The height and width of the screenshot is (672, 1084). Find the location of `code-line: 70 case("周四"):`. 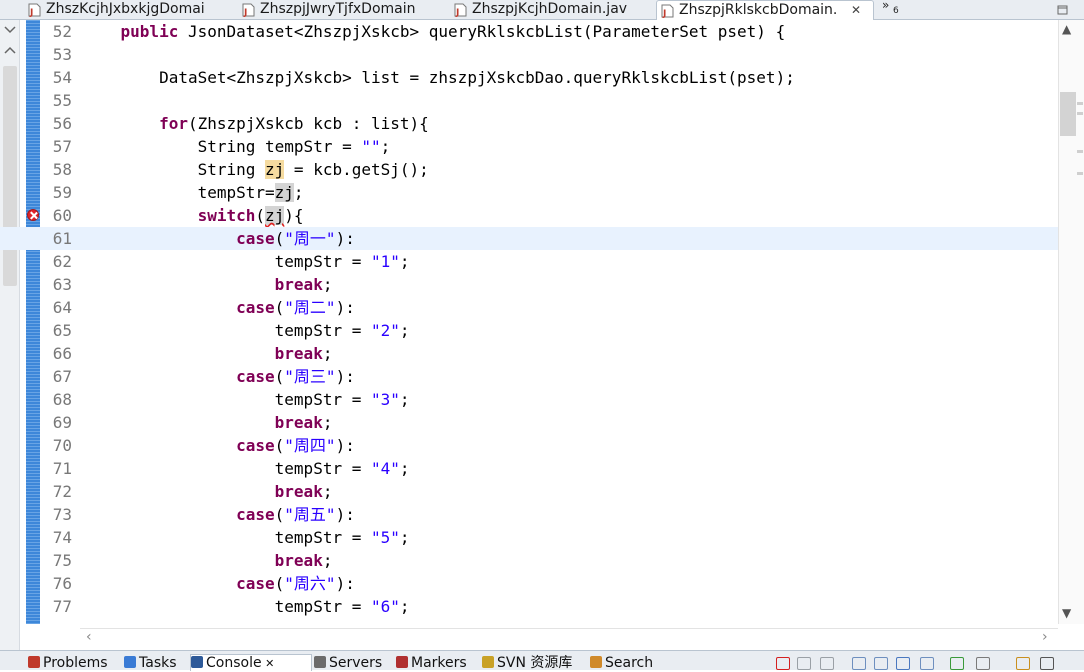

code-line: 70 case("周四"): is located at coordinates (529, 445).